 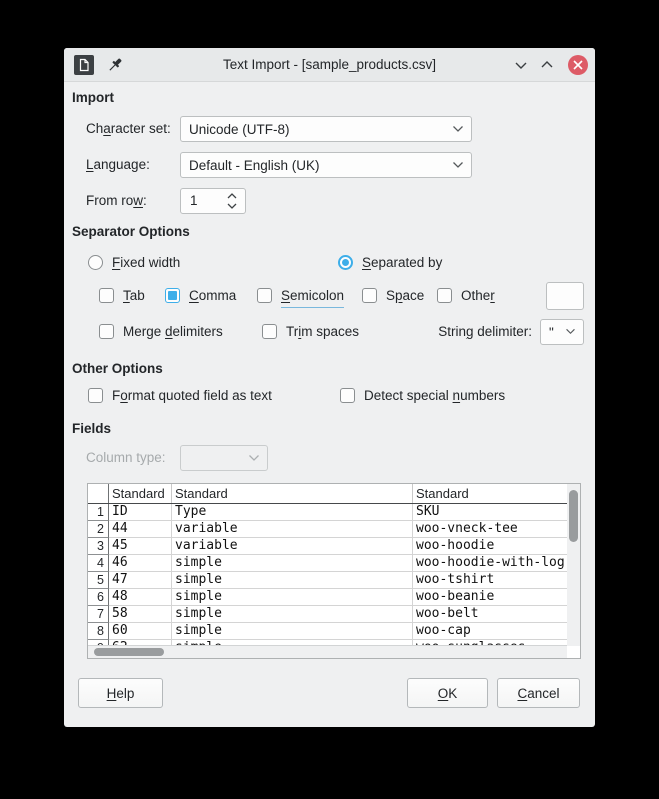 What do you see at coordinates (390, 262) in the screenshot?
I see `separated-by-radio: Separated by` at bounding box center [390, 262].